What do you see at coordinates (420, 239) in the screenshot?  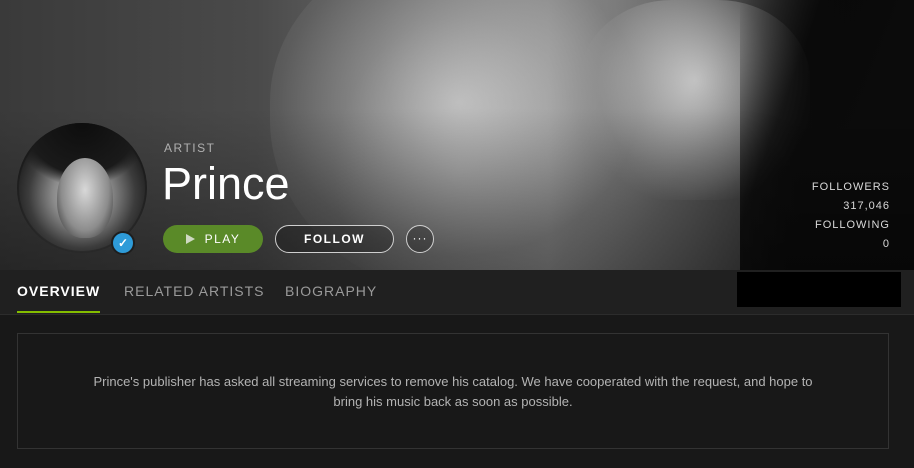 I see `more-options-ellipsis-icon: ···` at bounding box center [420, 239].